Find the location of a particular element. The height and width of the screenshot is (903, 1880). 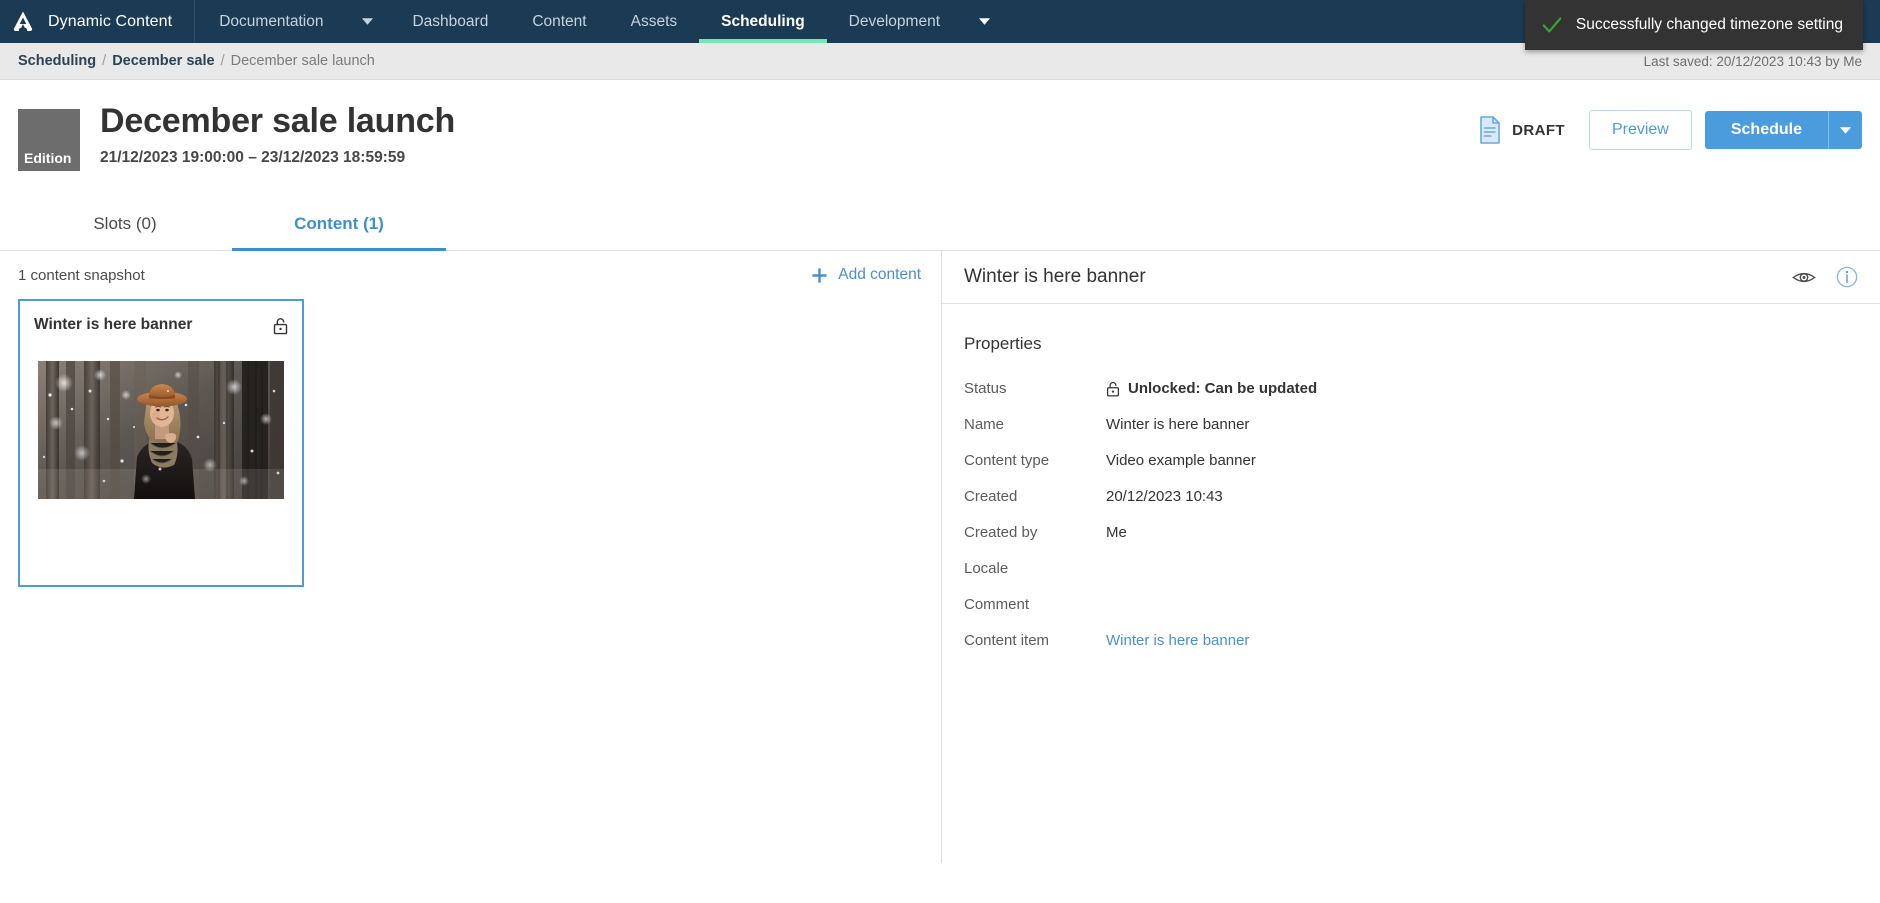

property-label: Created is located at coordinates (991, 496).